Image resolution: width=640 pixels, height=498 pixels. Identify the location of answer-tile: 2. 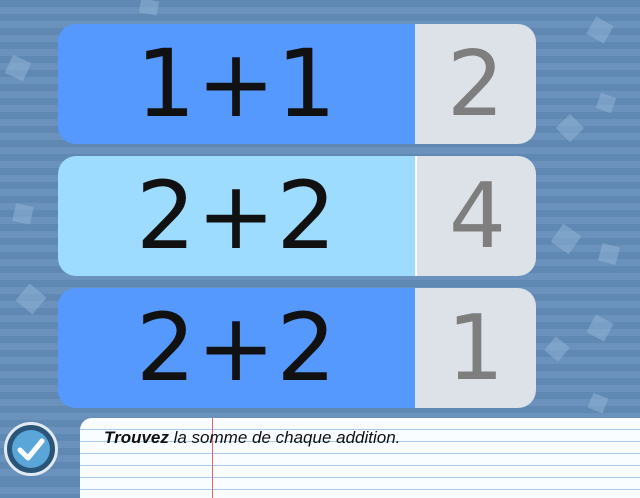
(475, 84).